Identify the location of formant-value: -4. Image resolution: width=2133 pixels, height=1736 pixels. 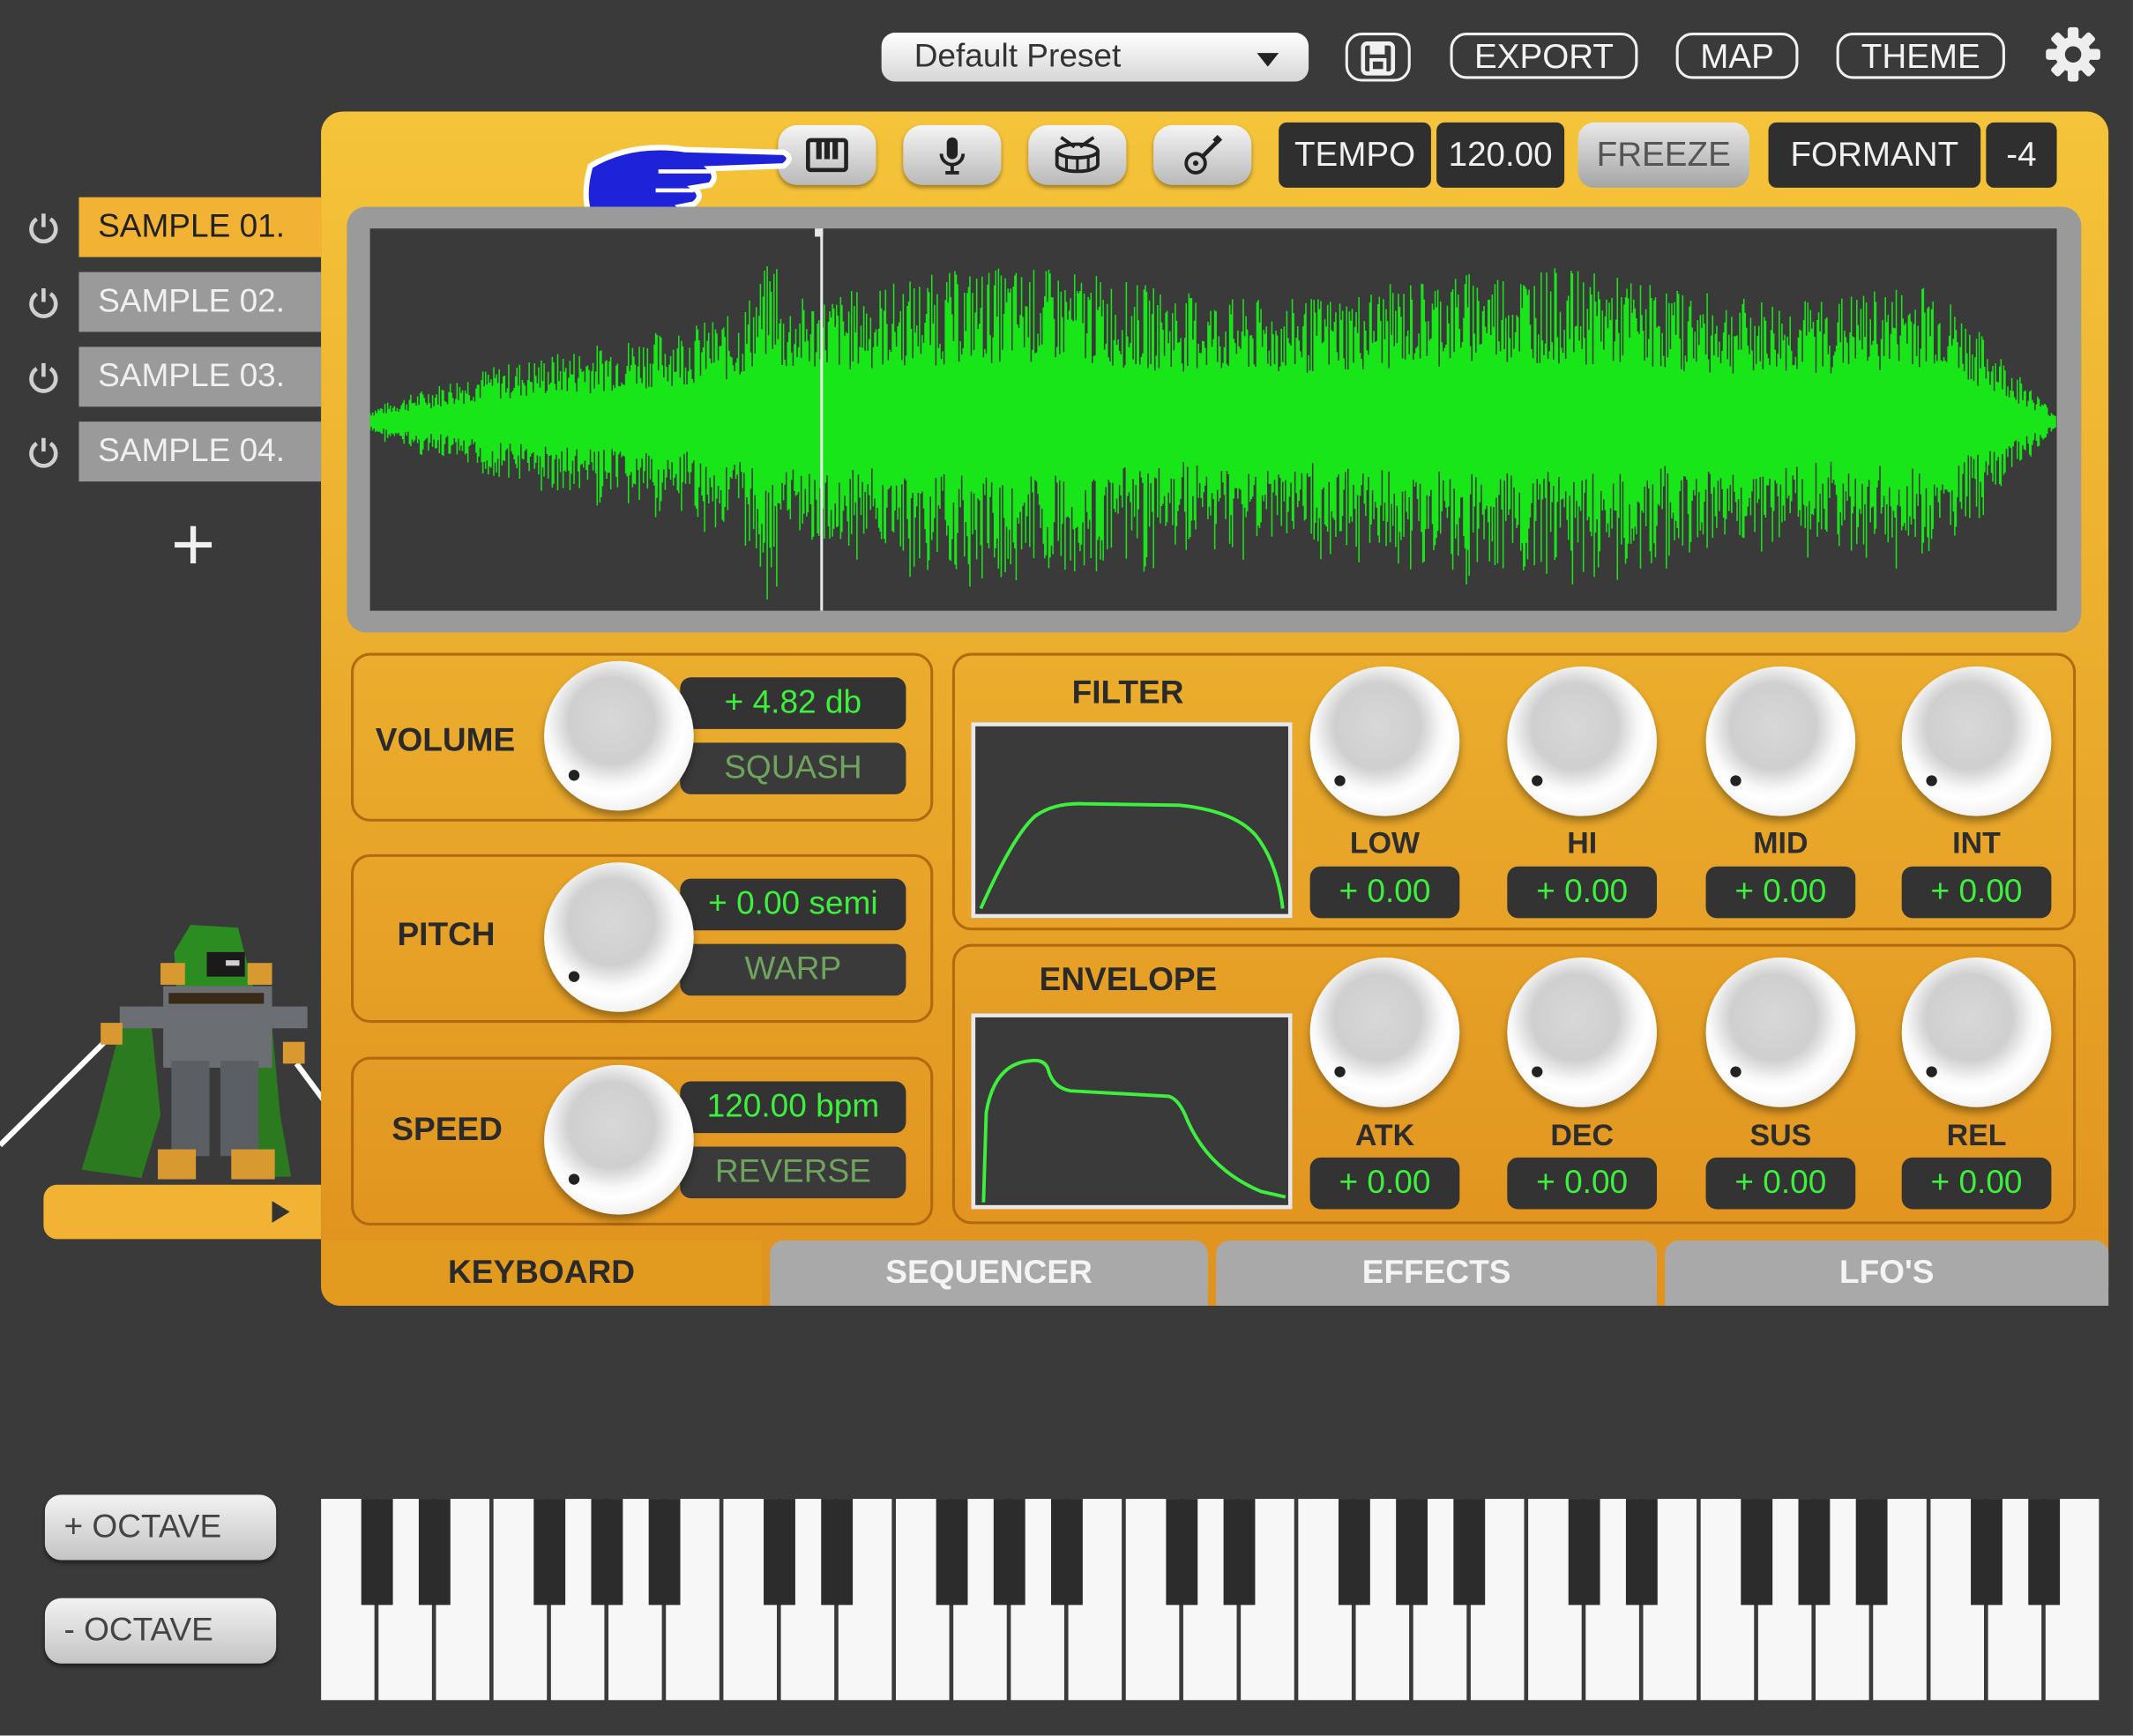
(2022, 155).